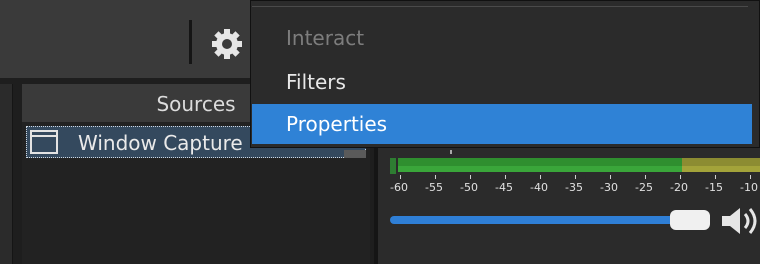 The height and width of the screenshot is (264, 760). What do you see at coordinates (502, 38) in the screenshot?
I see `menu-item-interact: Interact` at bounding box center [502, 38].